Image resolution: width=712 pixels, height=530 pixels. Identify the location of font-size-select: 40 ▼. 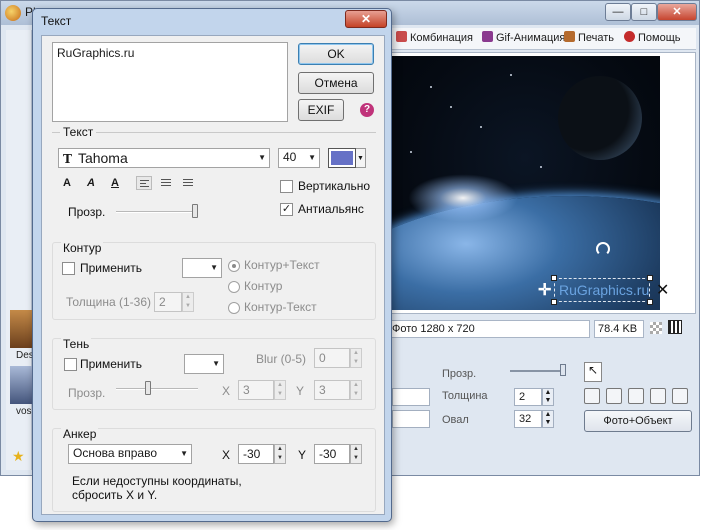
(299, 158).